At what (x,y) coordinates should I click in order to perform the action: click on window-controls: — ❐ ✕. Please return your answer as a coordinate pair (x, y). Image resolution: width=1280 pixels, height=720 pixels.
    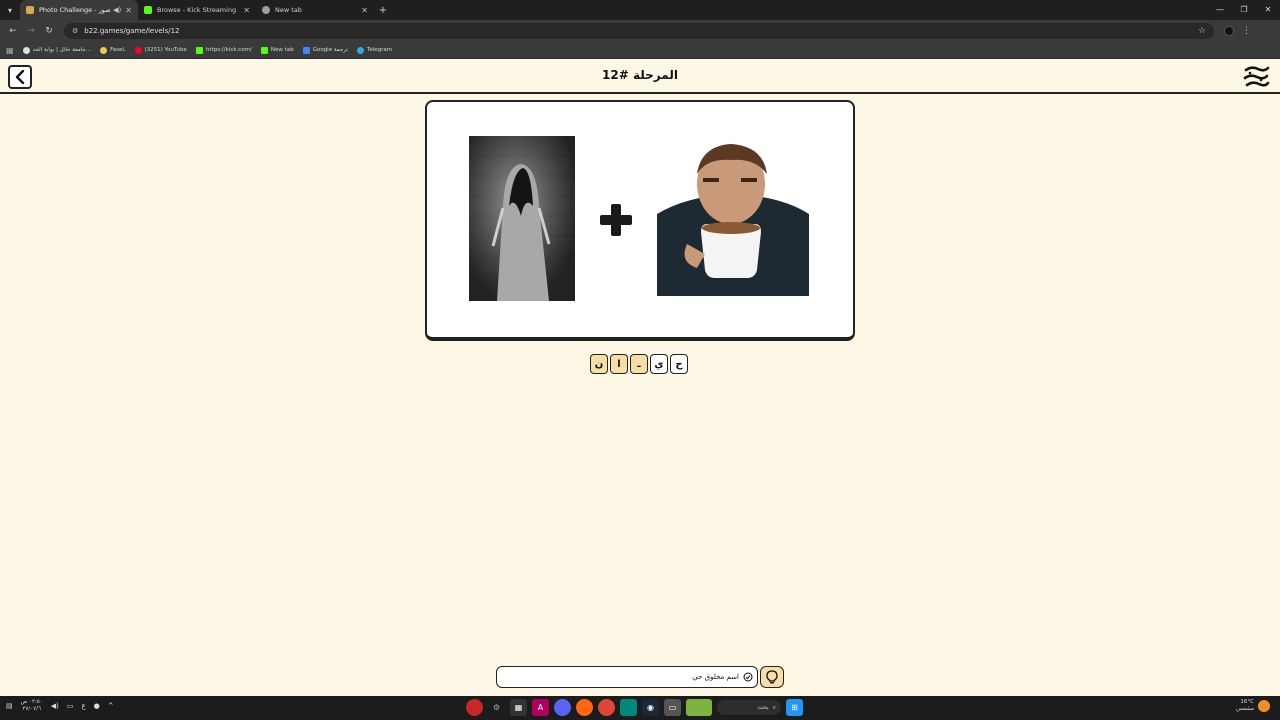
    Looking at the image, I should click on (1244, 10).